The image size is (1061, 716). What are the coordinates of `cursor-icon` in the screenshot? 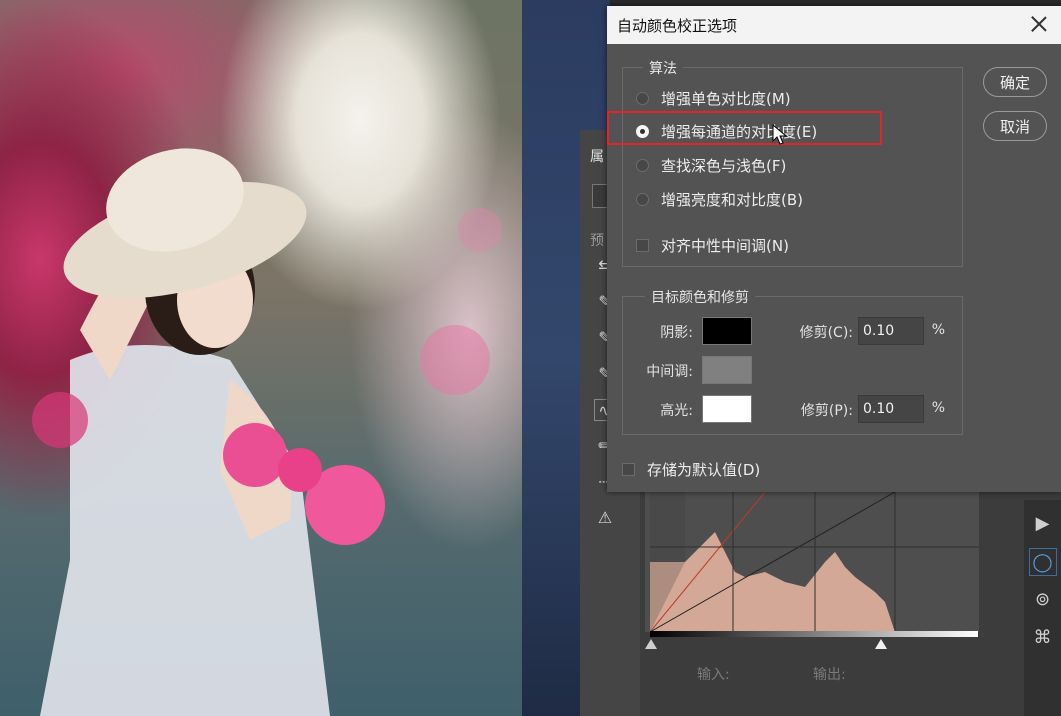 It's located at (780, 134).